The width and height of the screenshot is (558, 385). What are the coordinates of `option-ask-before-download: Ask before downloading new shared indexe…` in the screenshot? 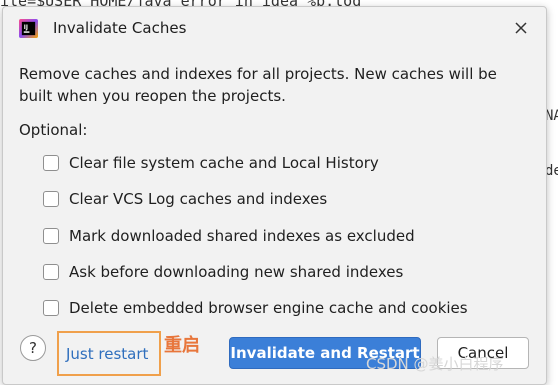 It's located at (223, 272).